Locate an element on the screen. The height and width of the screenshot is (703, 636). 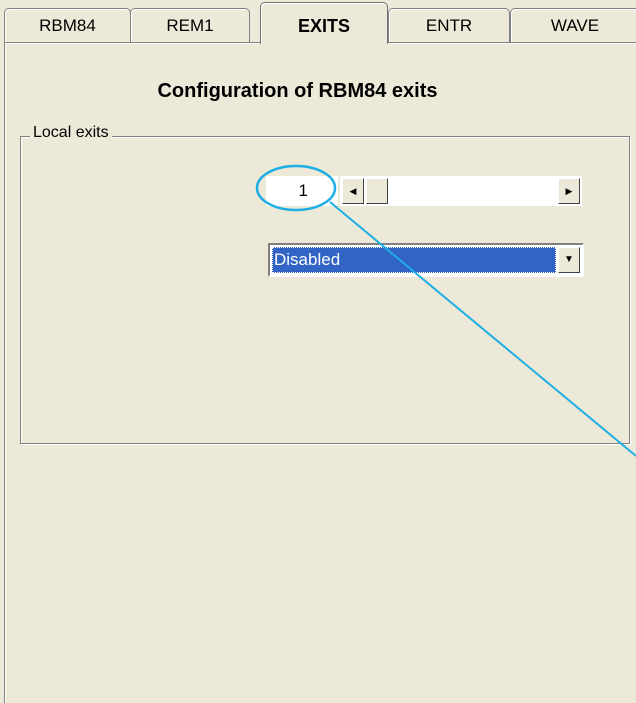
group-label: Local exits is located at coordinates (71, 133).